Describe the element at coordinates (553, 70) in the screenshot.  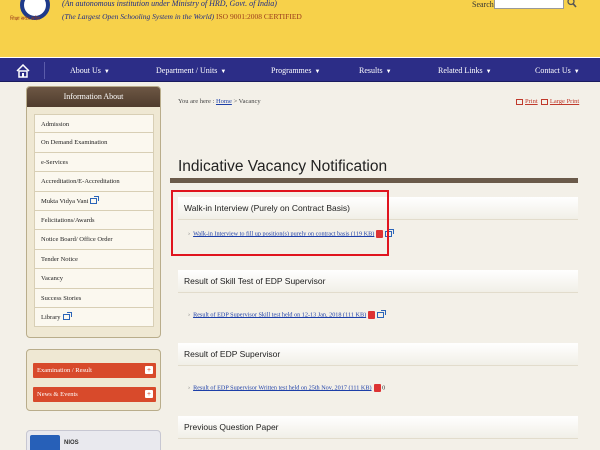
I see `nav-contact-us-label: Contact Us` at that location.